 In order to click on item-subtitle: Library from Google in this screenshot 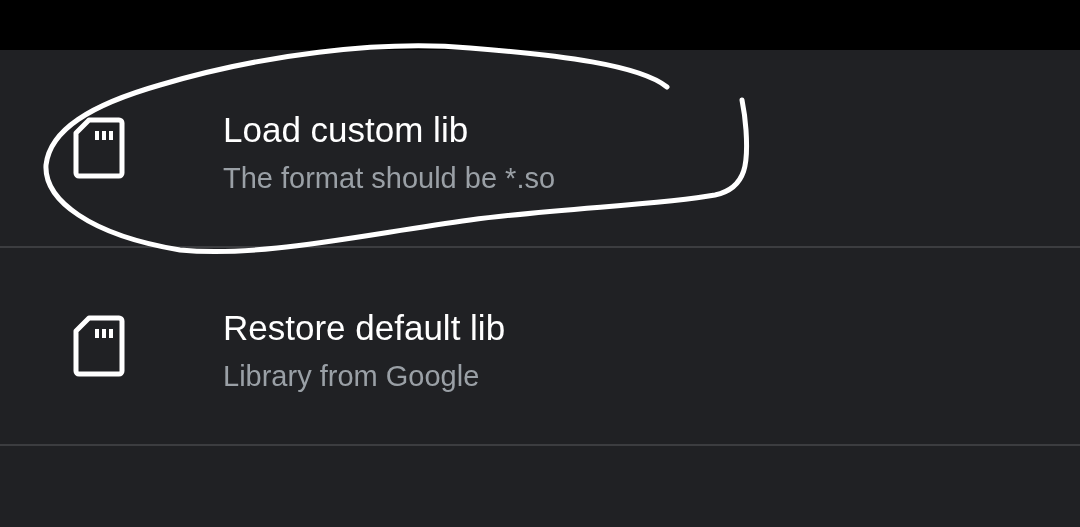, I will do `click(352, 376)`.